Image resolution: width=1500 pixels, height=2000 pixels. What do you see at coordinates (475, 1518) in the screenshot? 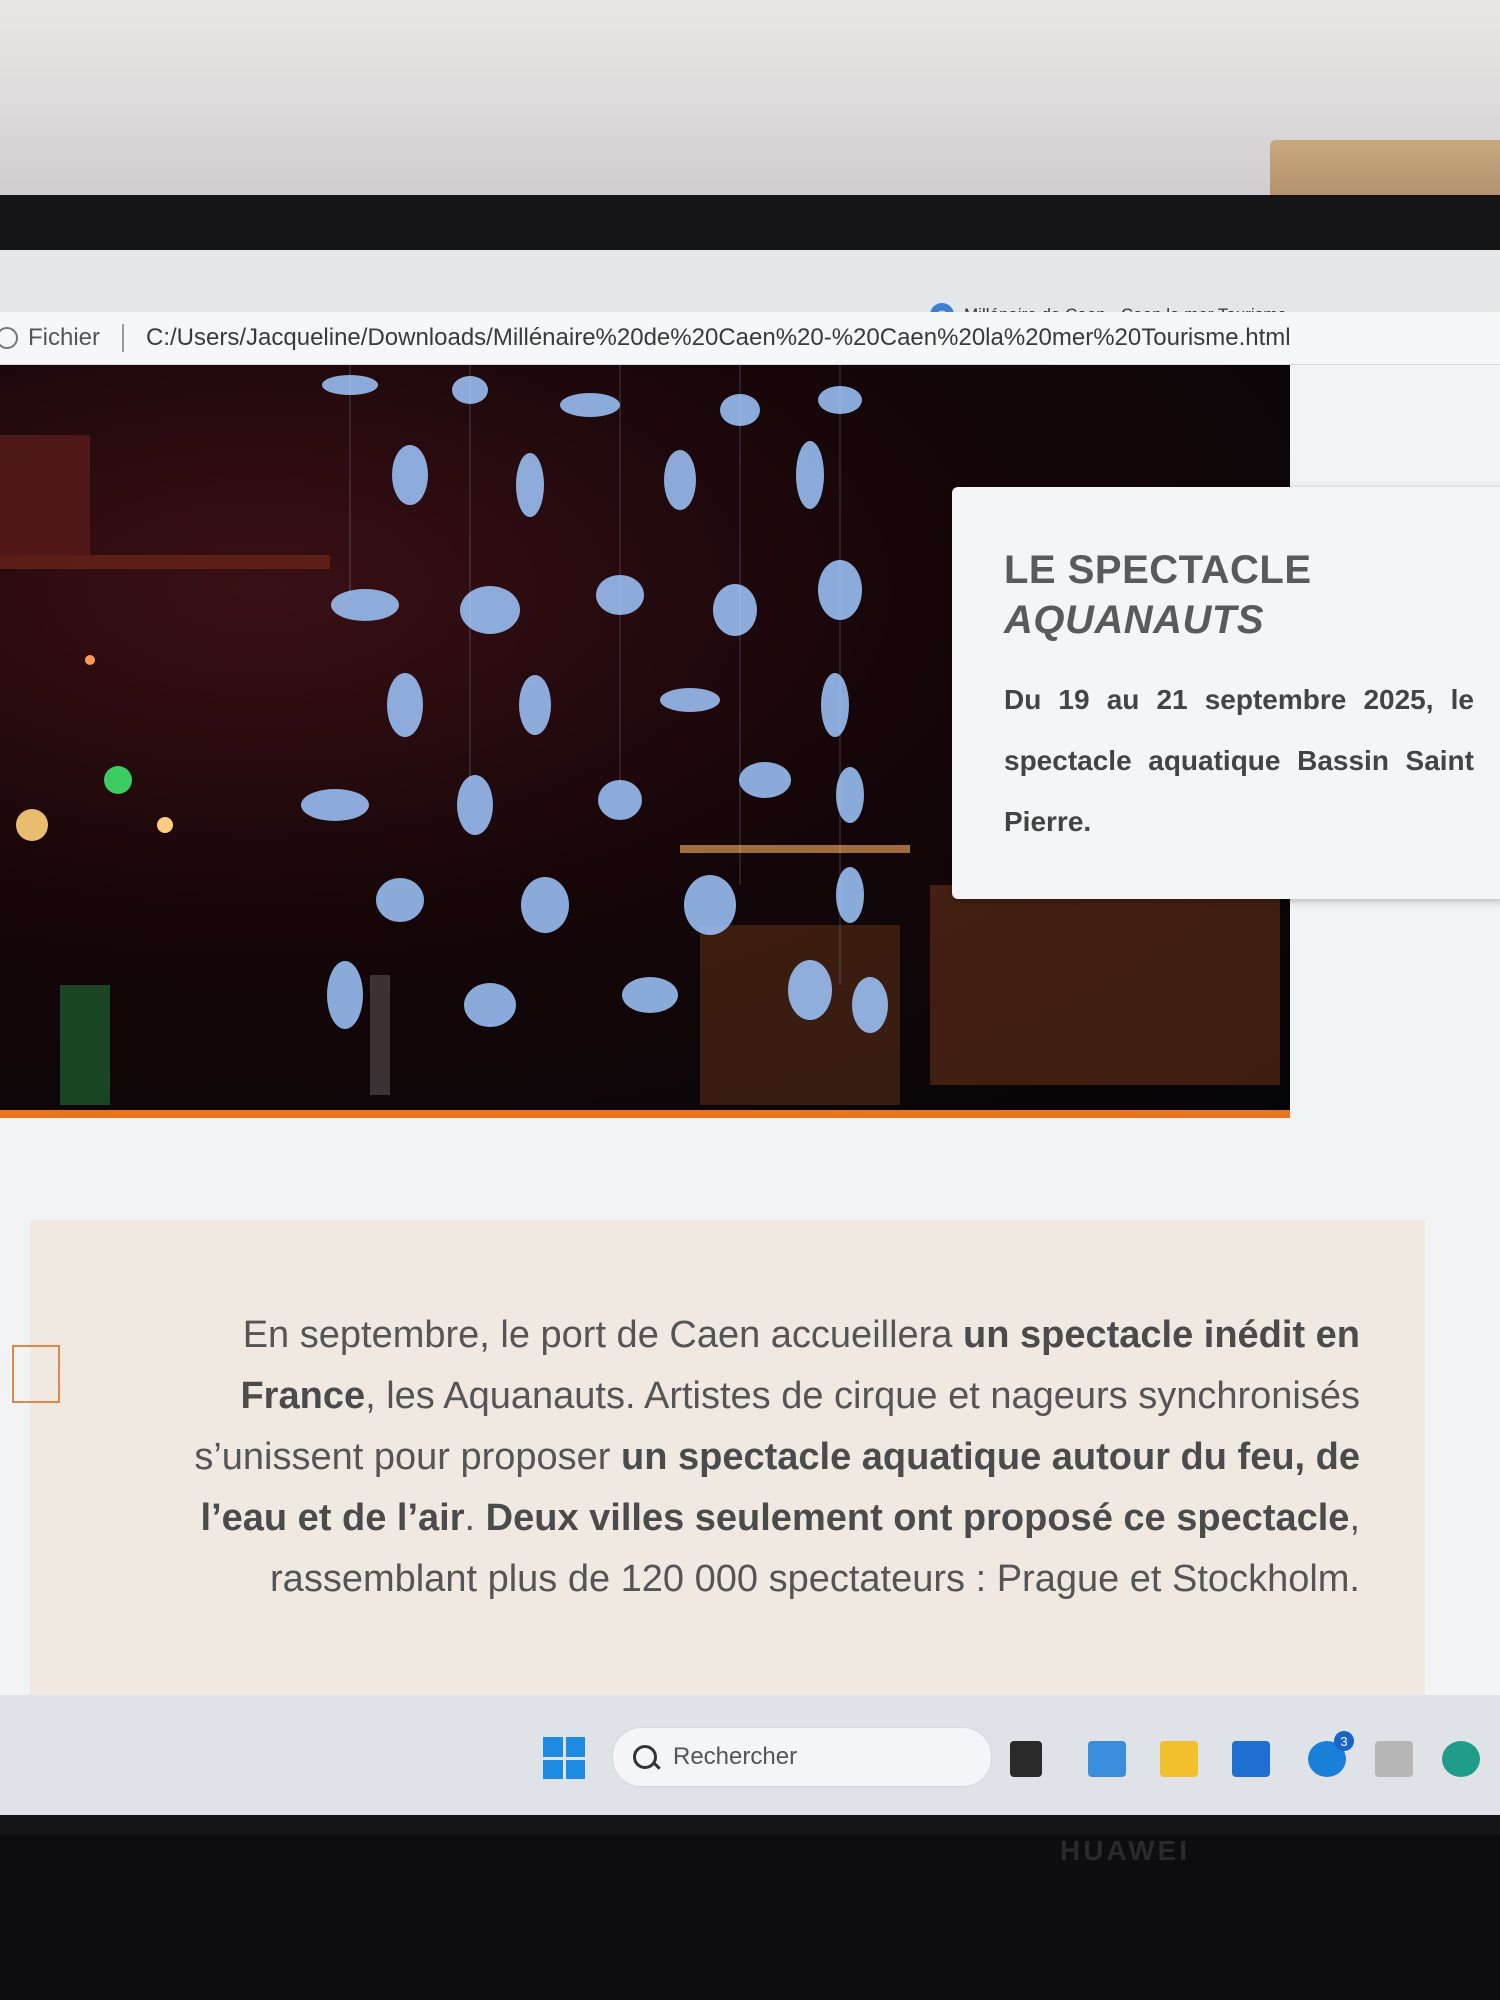
I see `article-text-3: .` at bounding box center [475, 1518].